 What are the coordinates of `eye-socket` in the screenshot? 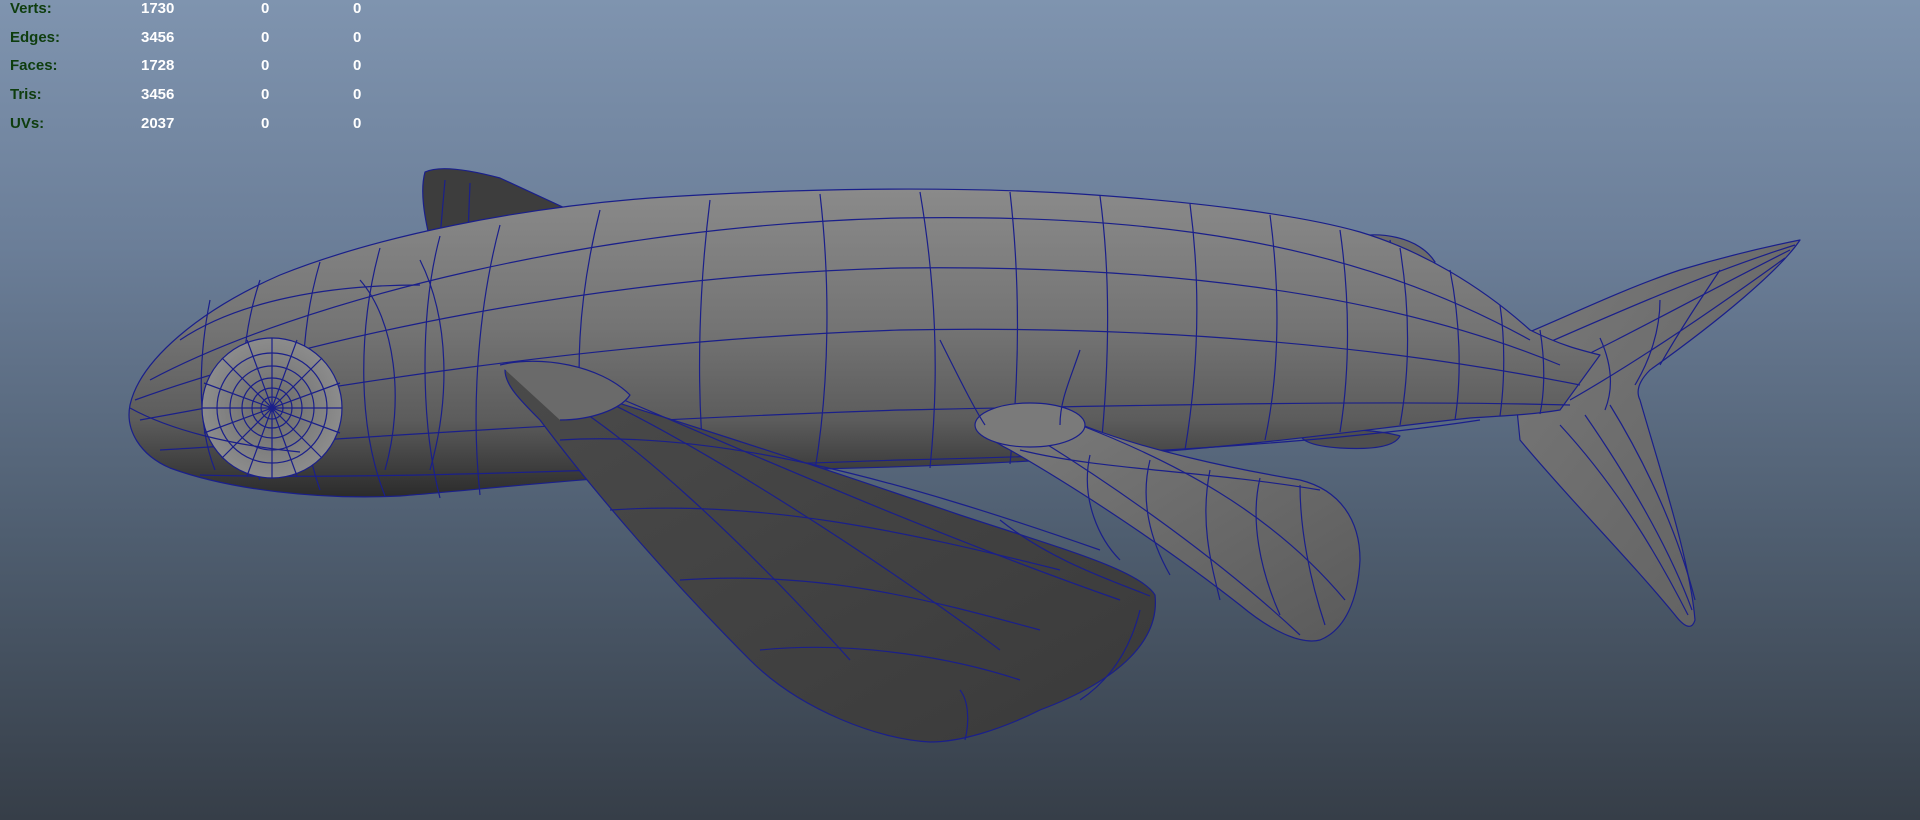 It's located at (272, 408).